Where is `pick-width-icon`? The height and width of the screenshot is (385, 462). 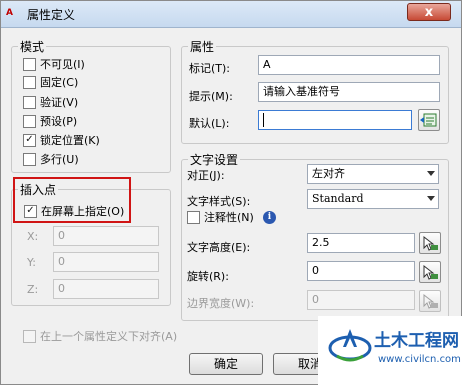 pick-width-icon is located at coordinates (430, 301).